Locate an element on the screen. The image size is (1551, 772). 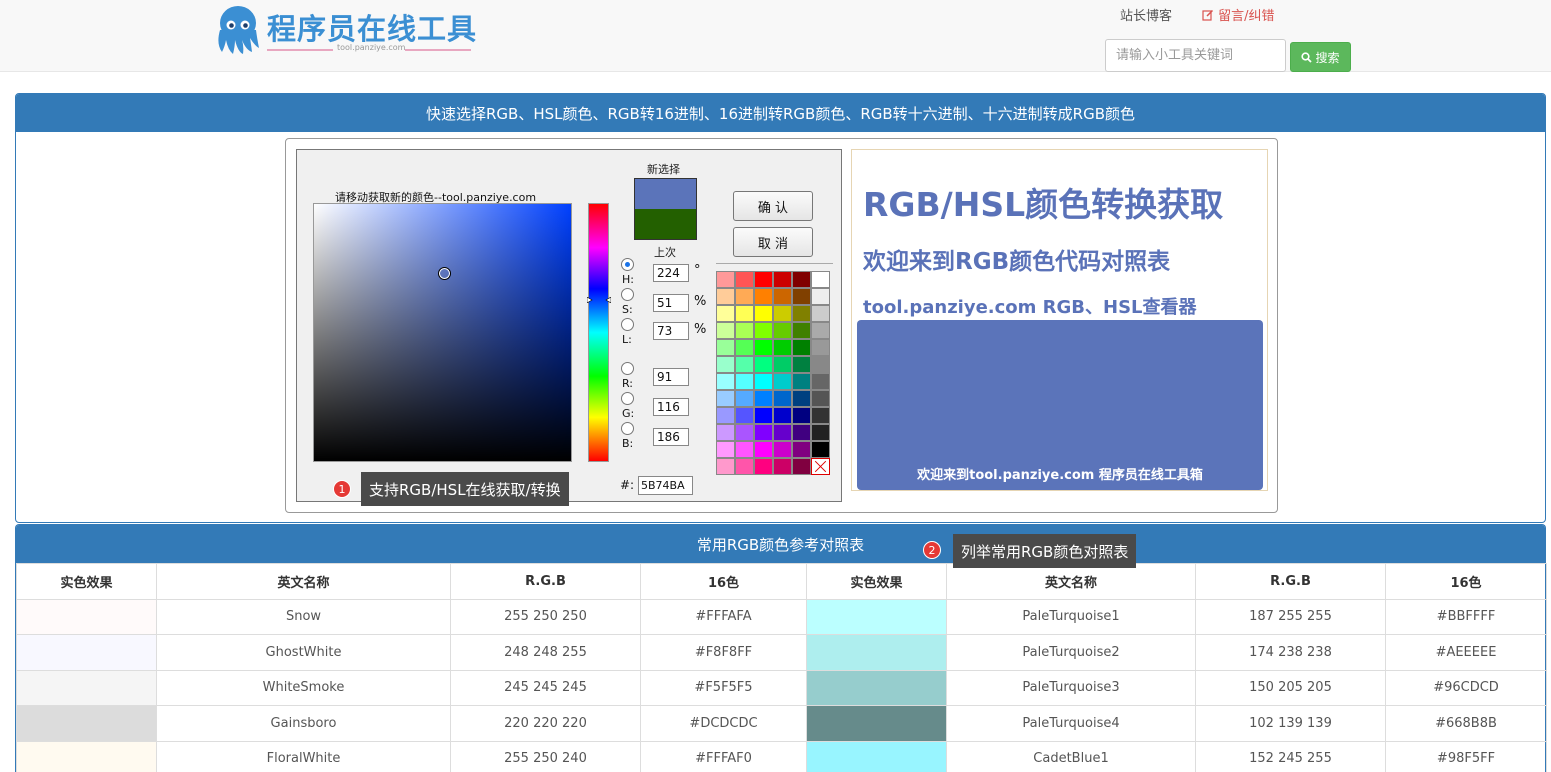
cancel-button: 取 消 is located at coordinates (773, 242).